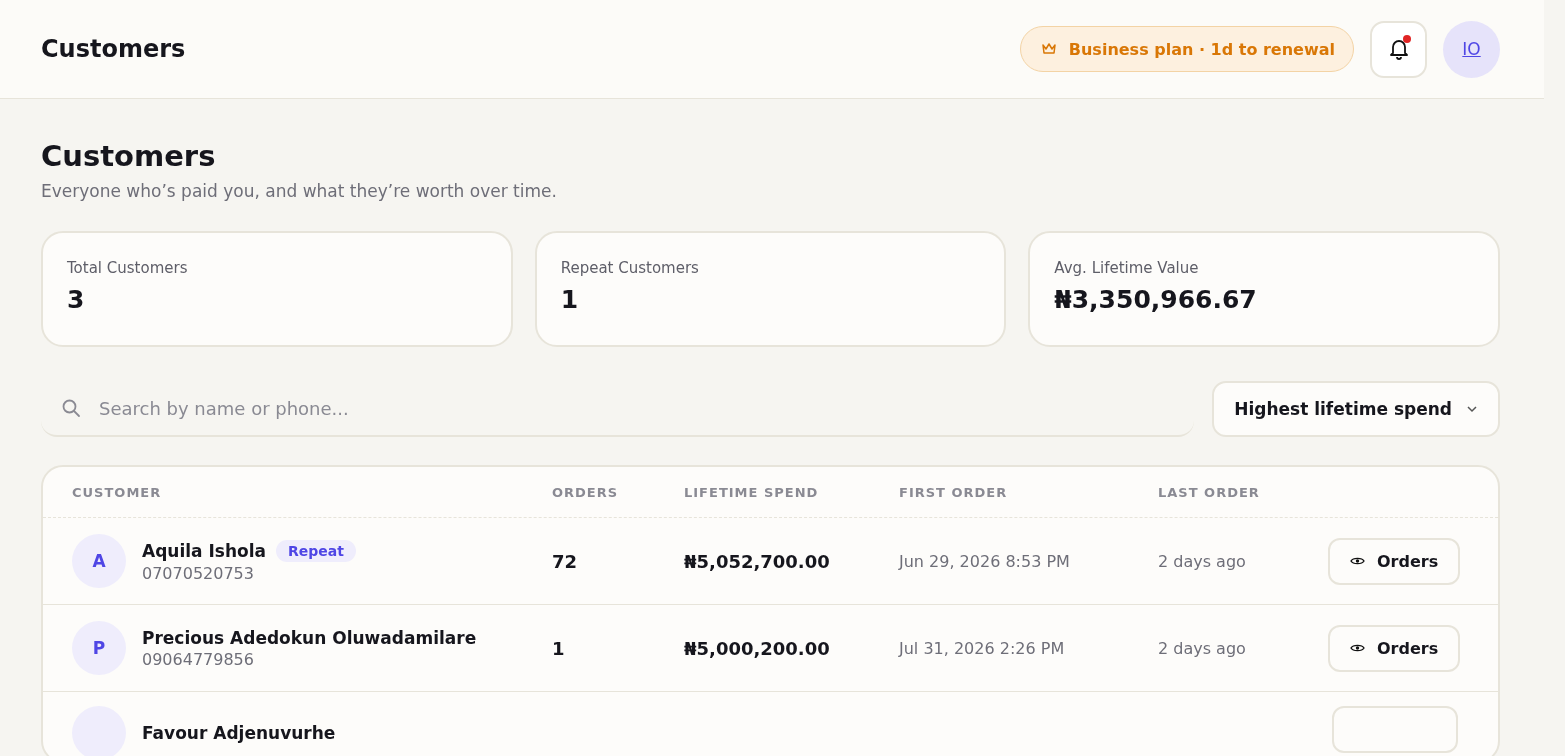  I want to click on column-header: LIFETIME SPEND, so click(752, 492).